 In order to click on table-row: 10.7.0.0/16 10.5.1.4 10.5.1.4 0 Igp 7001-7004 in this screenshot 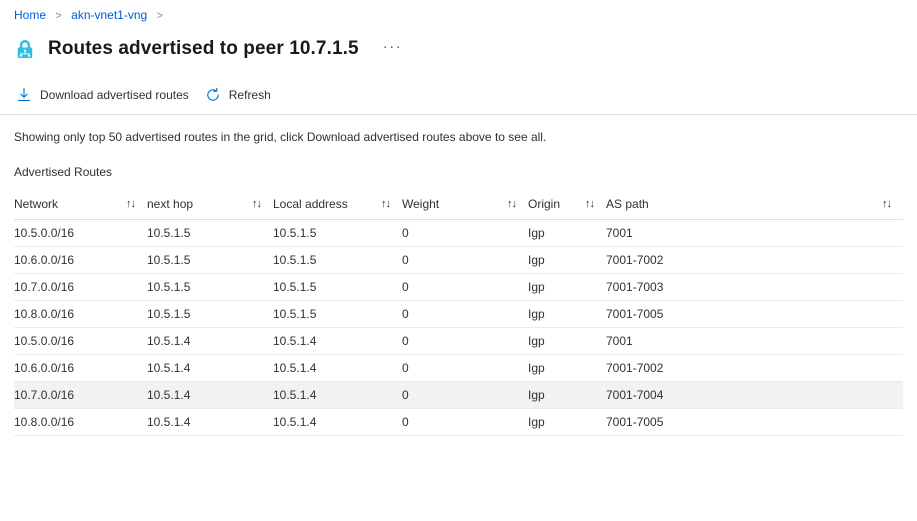, I will do `click(458, 395)`.